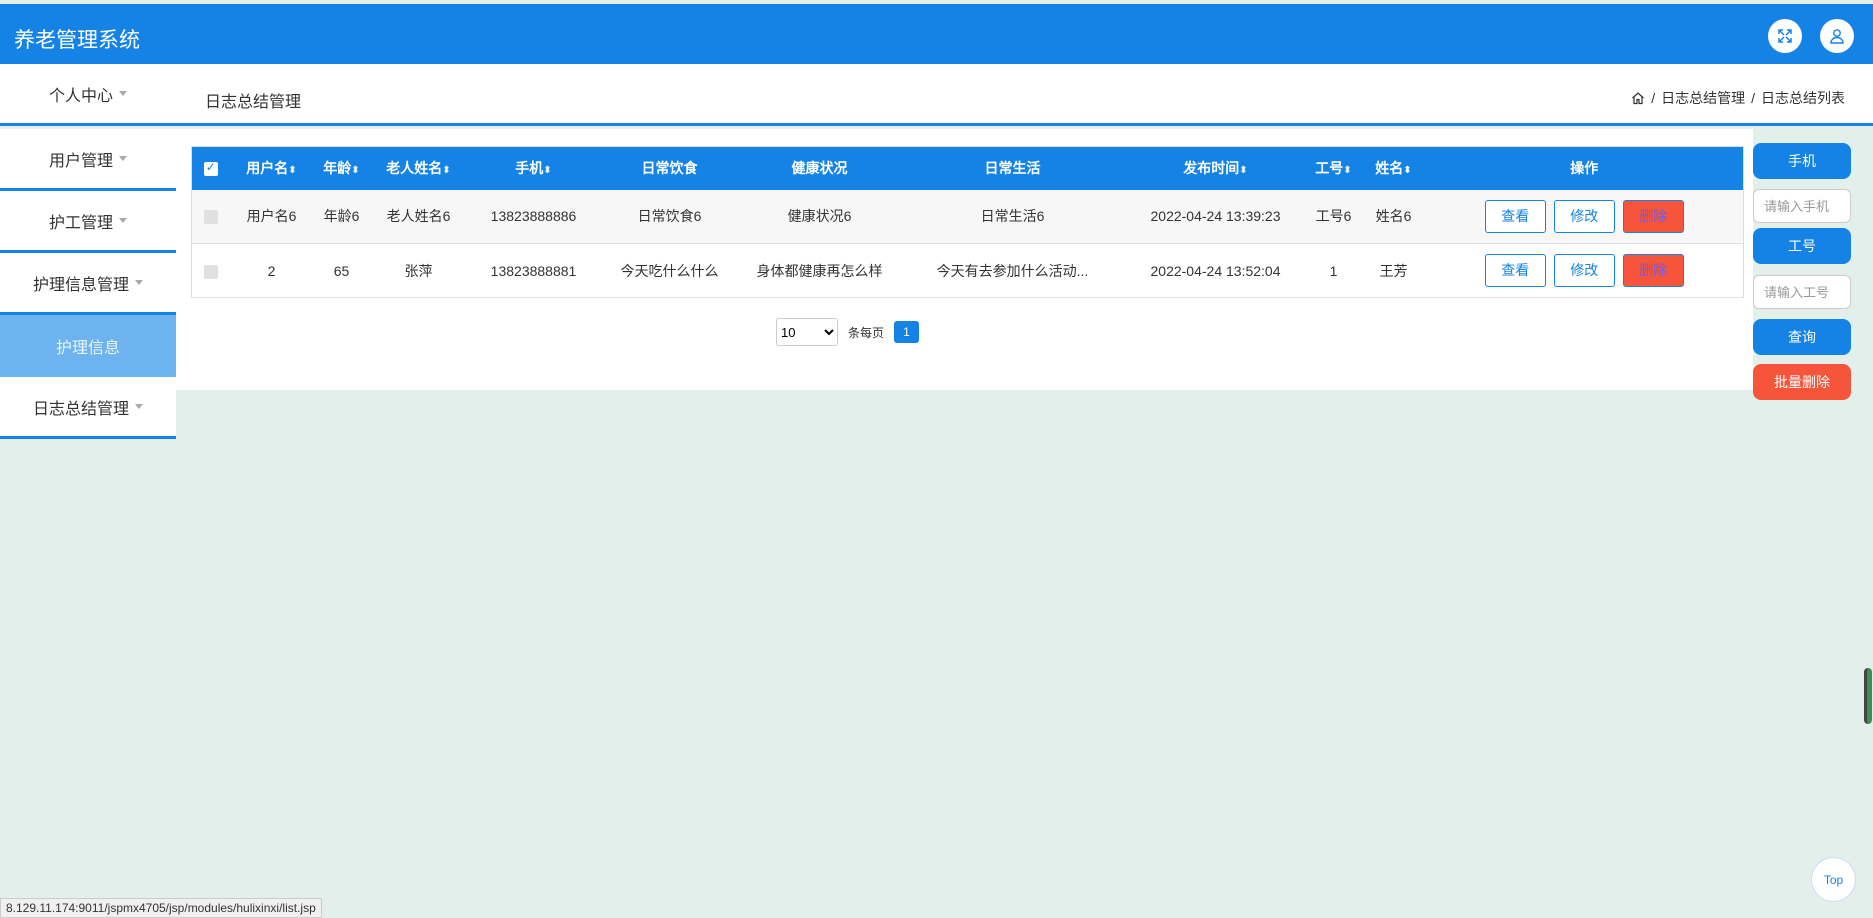 This screenshot has width=1873, height=918. What do you see at coordinates (80, 409) in the screenshot?
I see `sidebar-item-label: 日志总结管理` at bounding box center [80, 409].